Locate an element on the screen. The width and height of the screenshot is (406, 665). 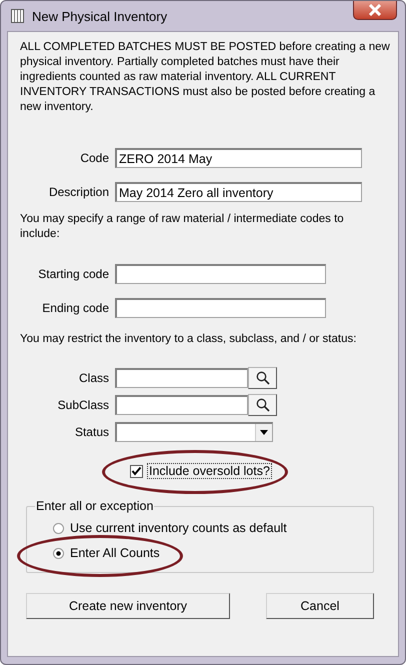
window-title: New Physical Inventory is located at coordinates (100, 16).